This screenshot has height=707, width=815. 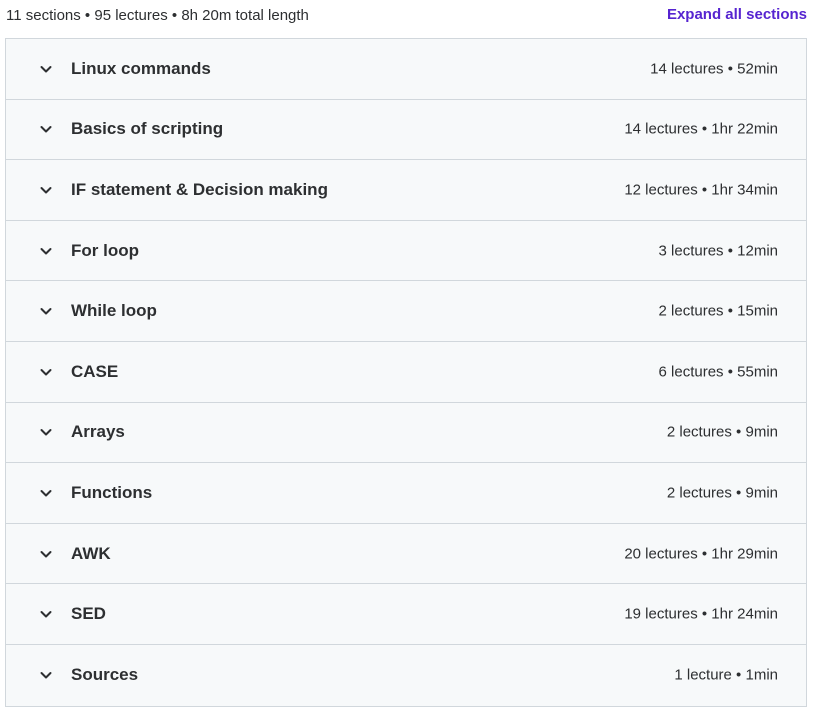 What do you see at coordinates (406, 69) in the screenshot?
I see `section-row: Linux commands 14 lectures • 52min` at bounding box center [406, 69].